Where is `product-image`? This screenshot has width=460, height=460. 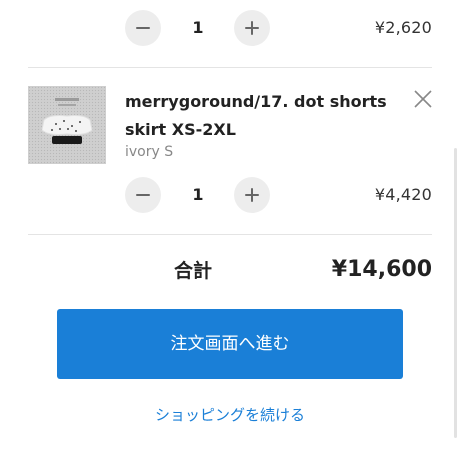
product-image is located at coordinates (67, 125).